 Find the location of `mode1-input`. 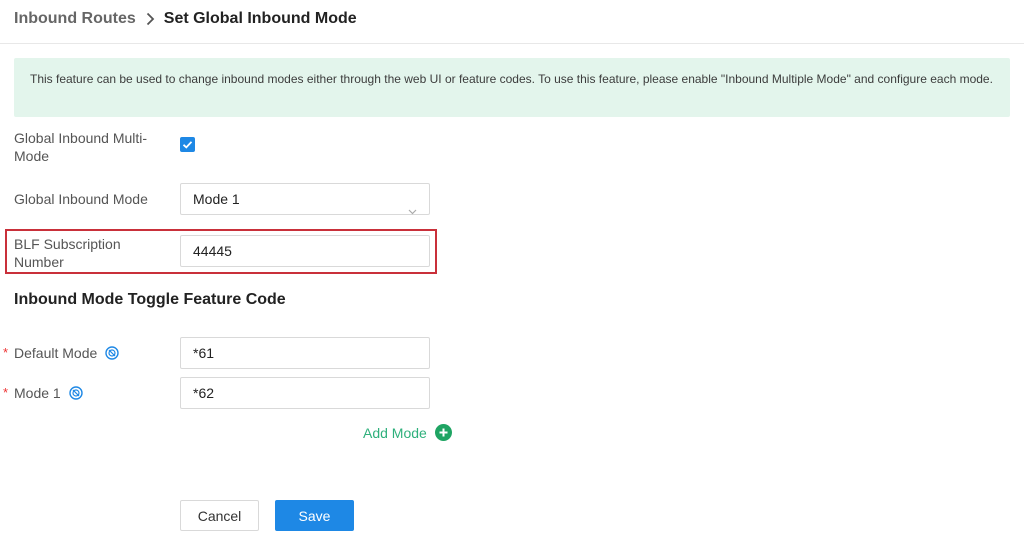

mode1-input is located at coordinates (305, 393).